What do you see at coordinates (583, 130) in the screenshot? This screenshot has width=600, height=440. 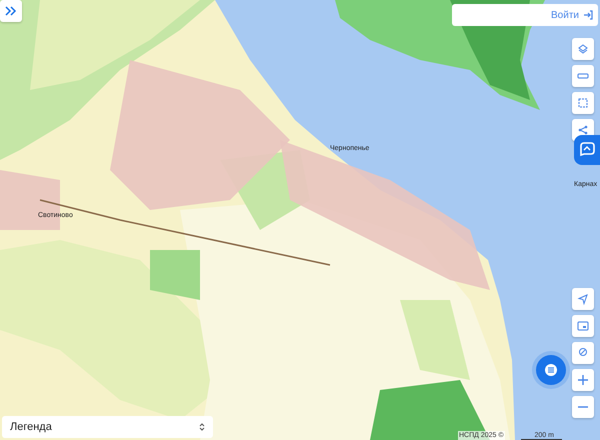 I see `share-icon` at bounding box center [583, 130].